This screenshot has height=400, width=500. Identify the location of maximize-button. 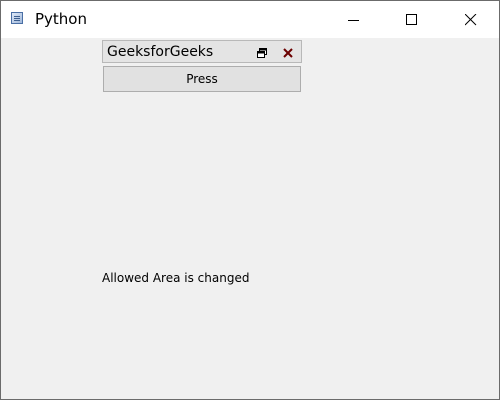
(412, 19).